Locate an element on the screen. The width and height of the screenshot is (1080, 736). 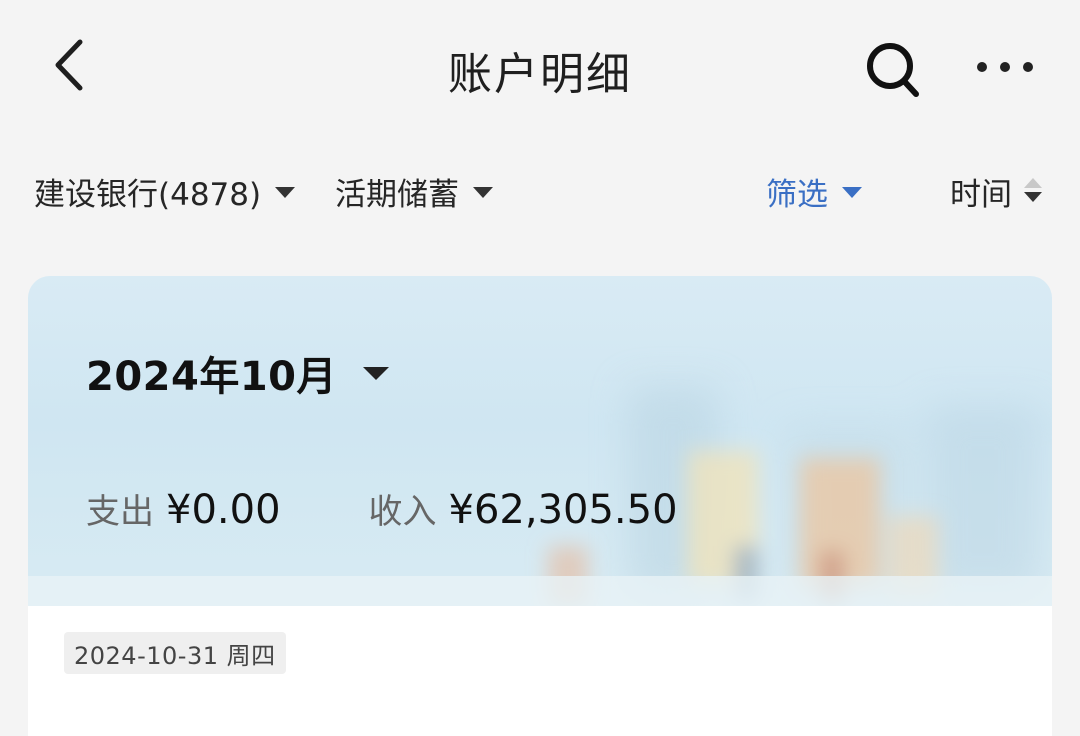
sort-icon is located at coordinates (1034, 191).